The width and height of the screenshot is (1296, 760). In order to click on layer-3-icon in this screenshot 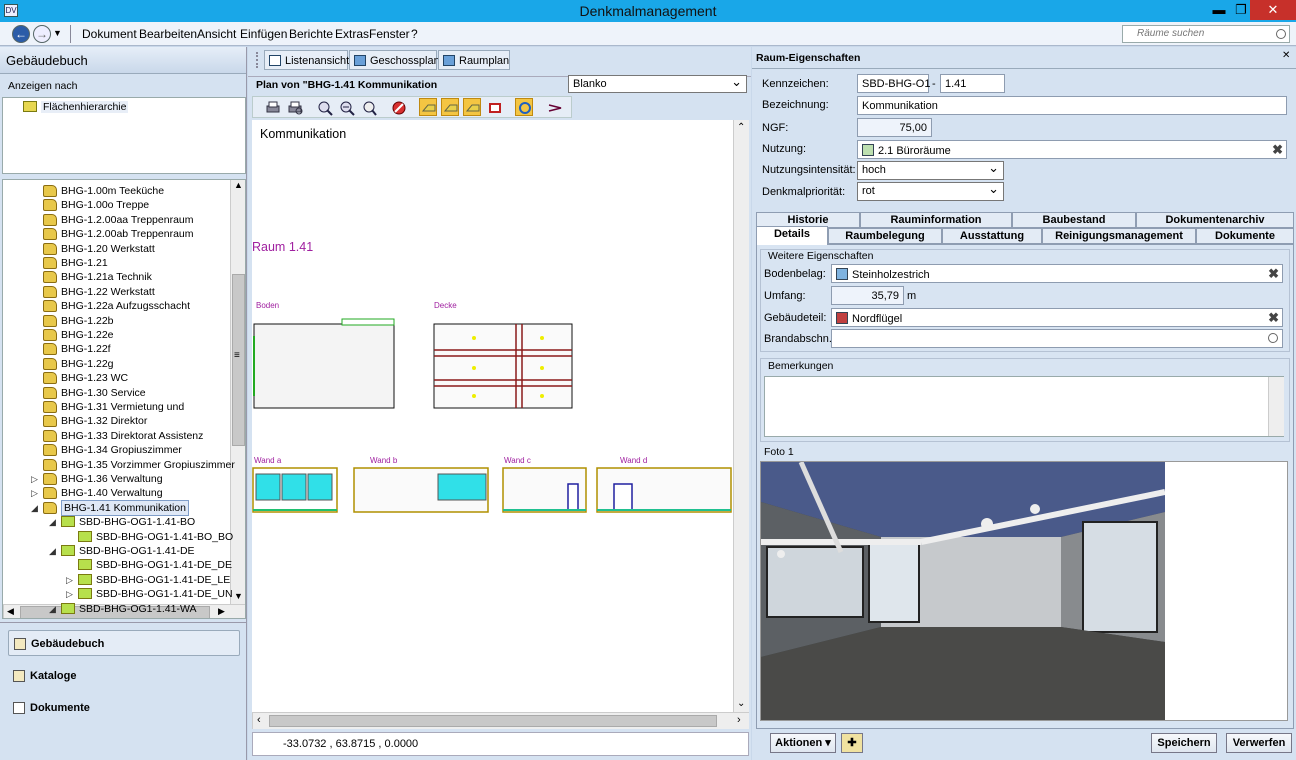, I will do `click(472, 107)`.